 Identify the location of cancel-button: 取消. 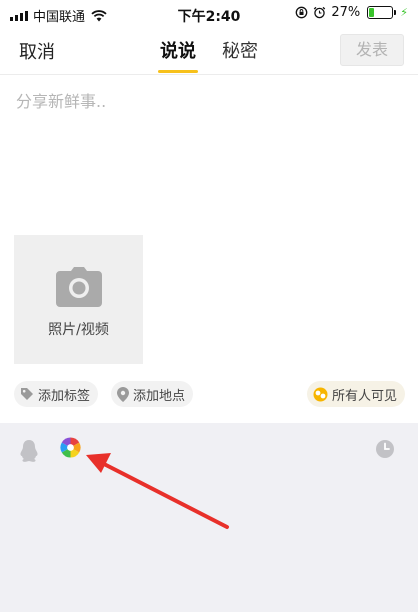
(37, 51).